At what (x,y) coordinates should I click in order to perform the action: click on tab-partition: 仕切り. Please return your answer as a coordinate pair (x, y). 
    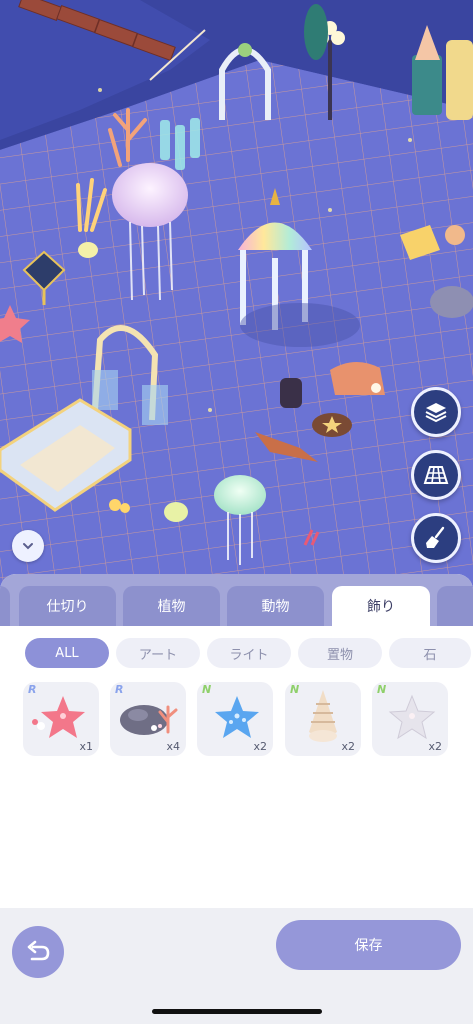
    Looking at the image, I should click on (67, 606).